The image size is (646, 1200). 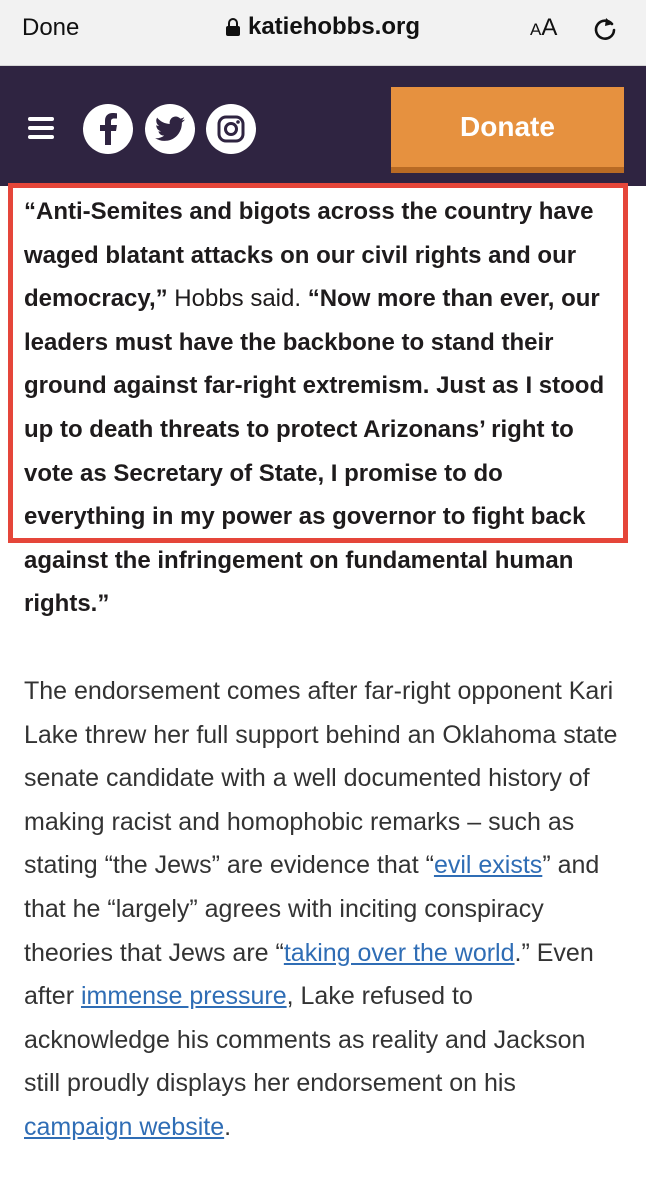 I want to click on donate-button: Donate, so click(x=507, y=127).